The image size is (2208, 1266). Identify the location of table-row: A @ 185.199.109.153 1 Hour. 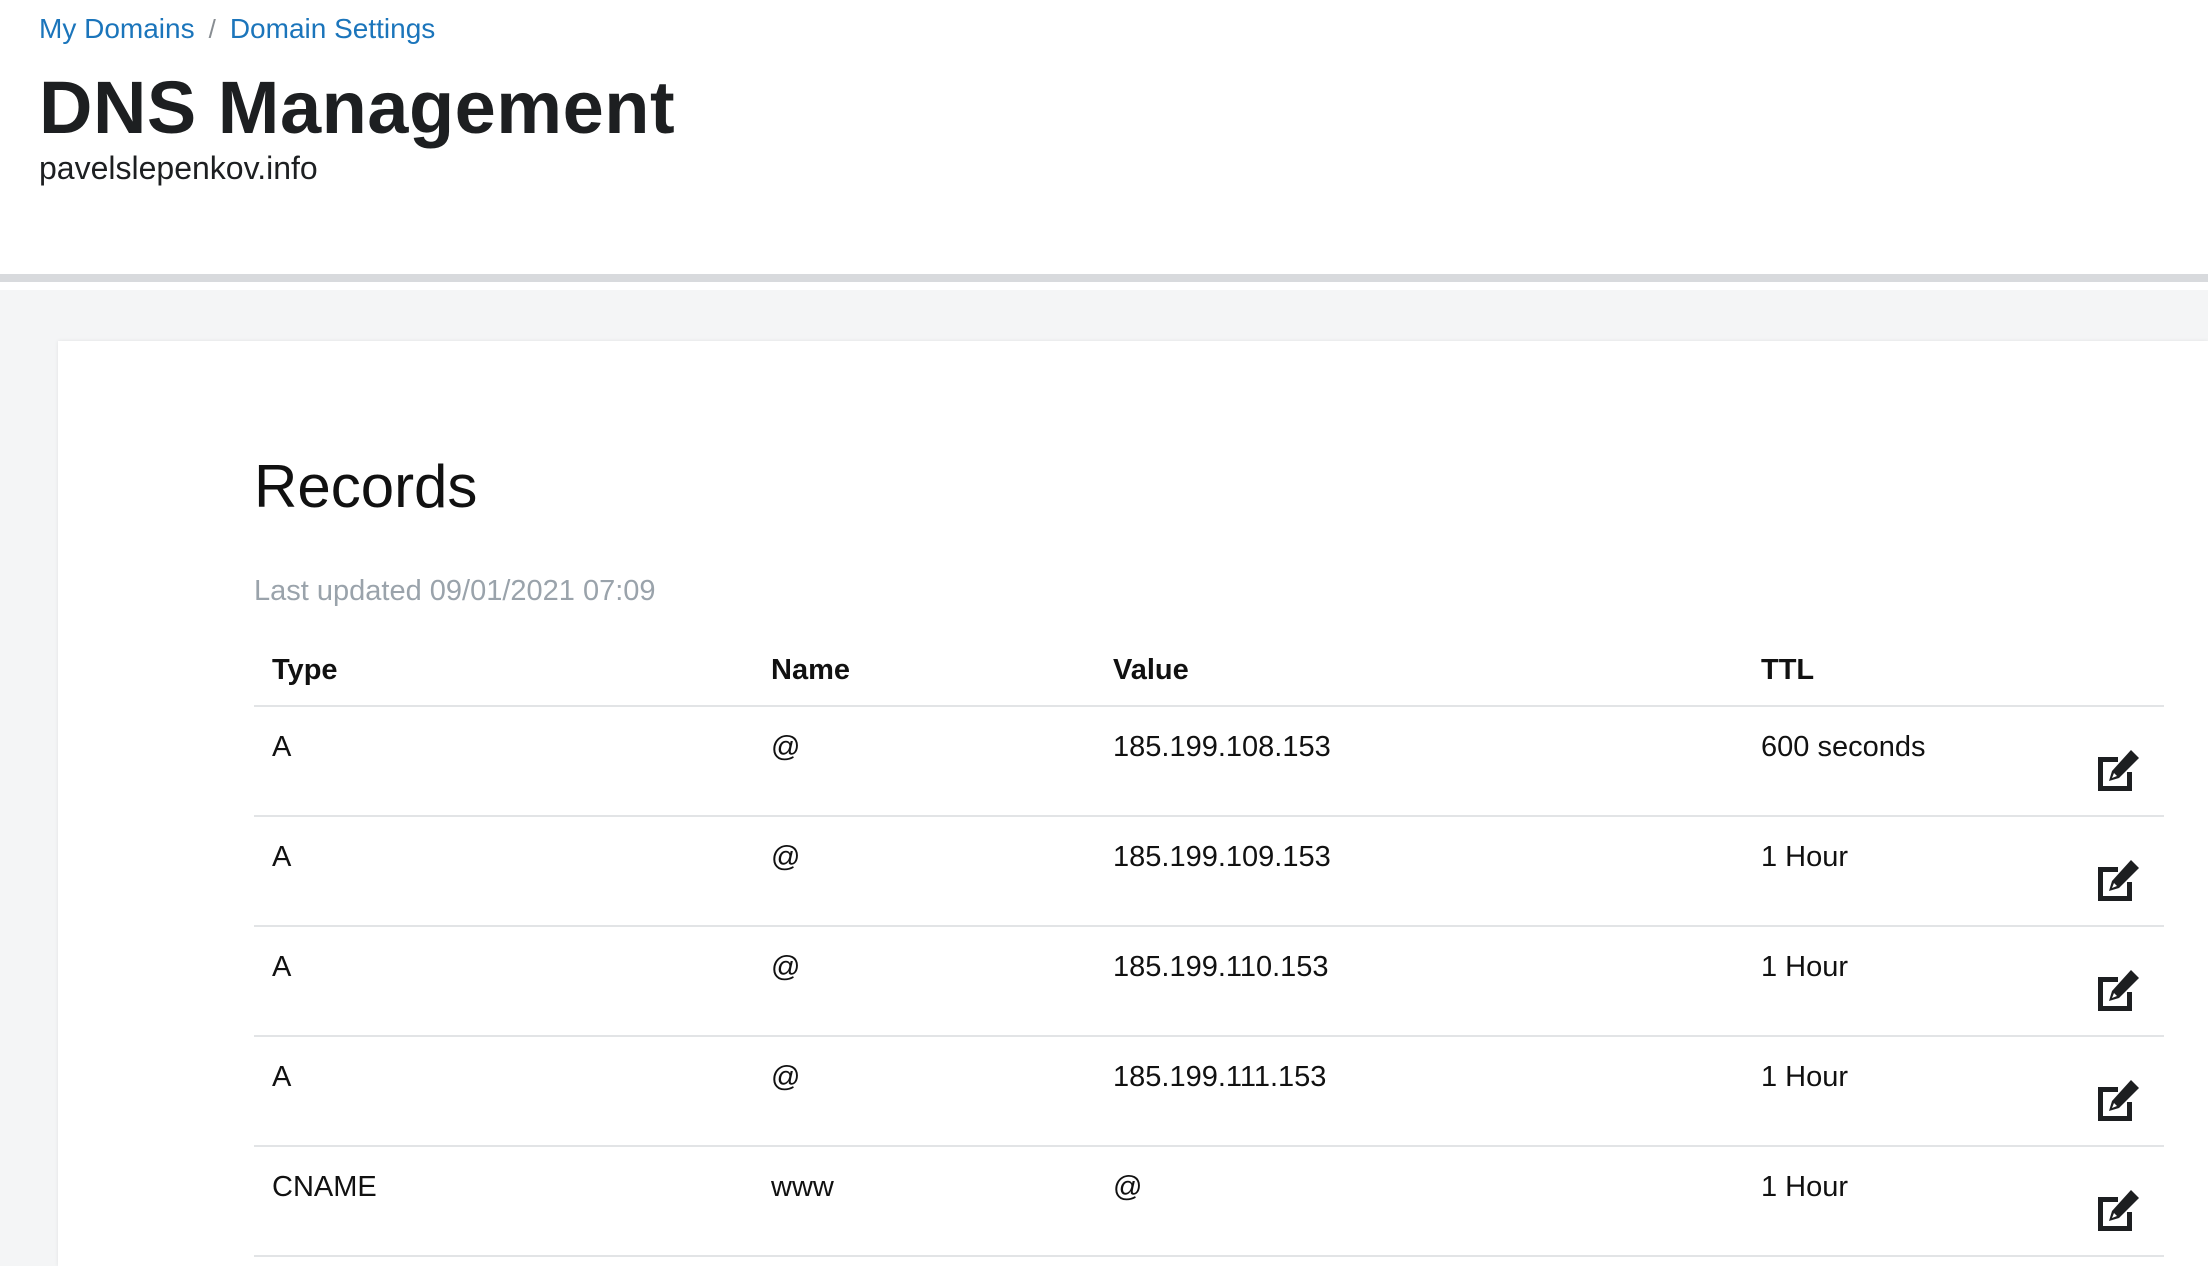
(1209, 872).